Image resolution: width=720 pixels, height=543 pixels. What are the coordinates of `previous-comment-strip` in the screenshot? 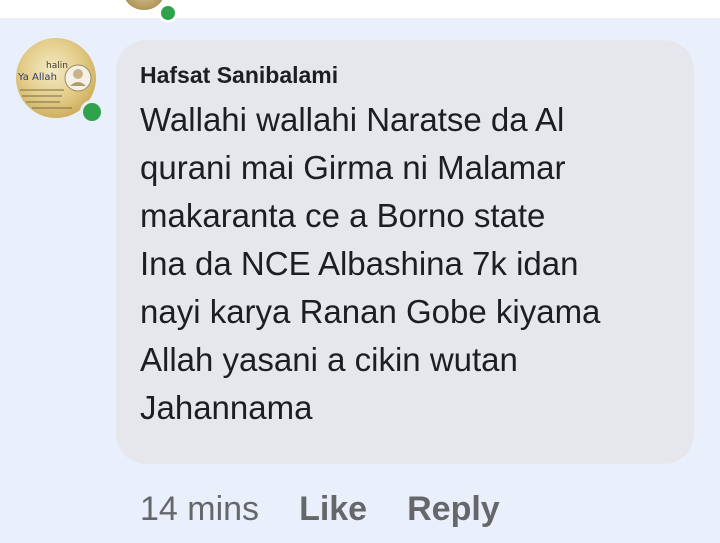 It's located at (360, 9).